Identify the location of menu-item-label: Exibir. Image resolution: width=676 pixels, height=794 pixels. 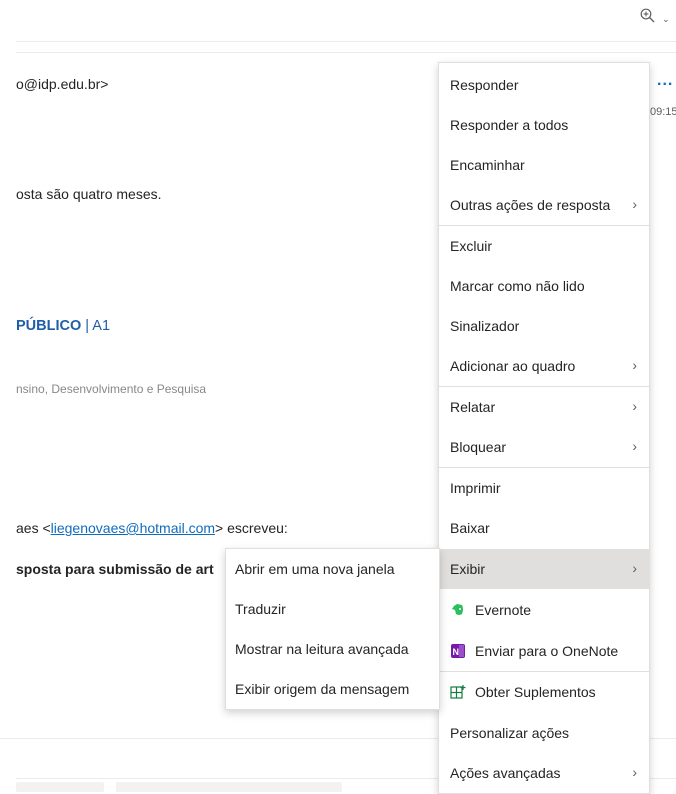
(468, 569).